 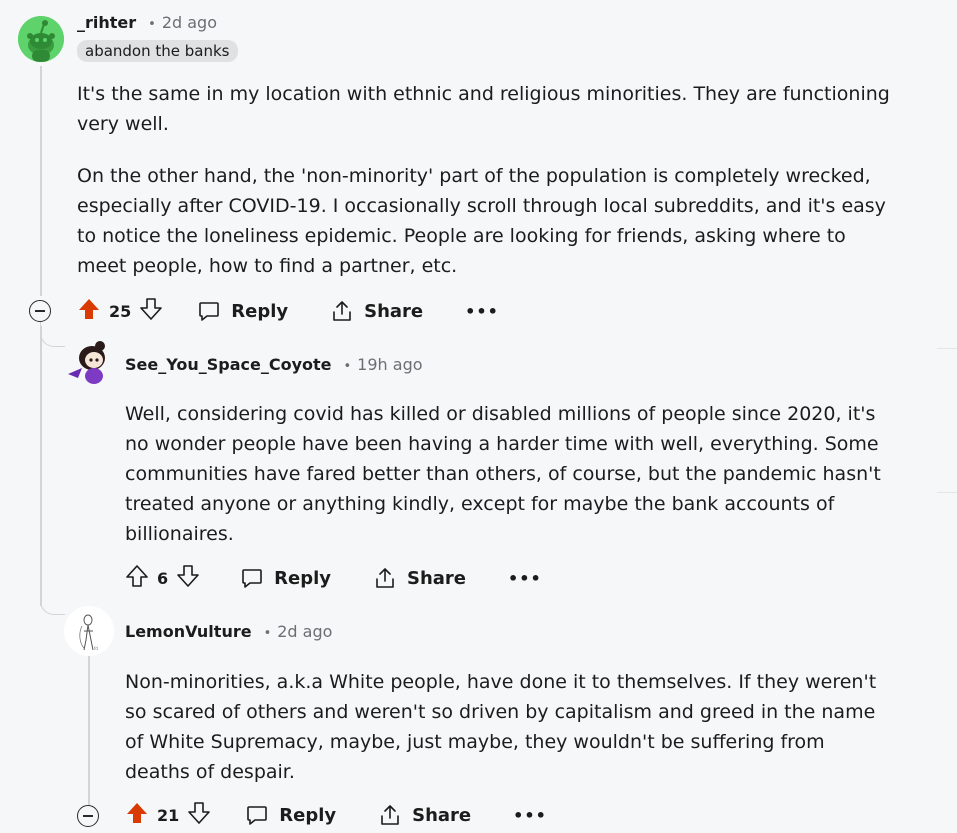 What do you see at coordinates (228, 364) in the screenshot?
I see `username: See_You_Space_Coyote` at bounding box center [228, 364].